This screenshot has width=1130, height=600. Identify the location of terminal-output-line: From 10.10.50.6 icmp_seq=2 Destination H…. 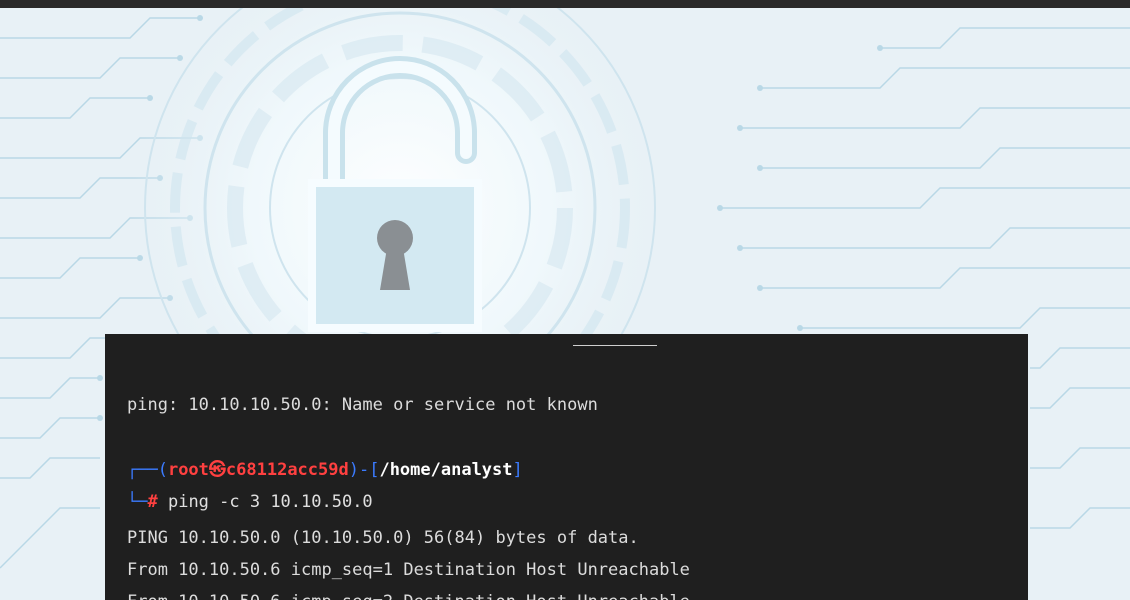
(408, 595).